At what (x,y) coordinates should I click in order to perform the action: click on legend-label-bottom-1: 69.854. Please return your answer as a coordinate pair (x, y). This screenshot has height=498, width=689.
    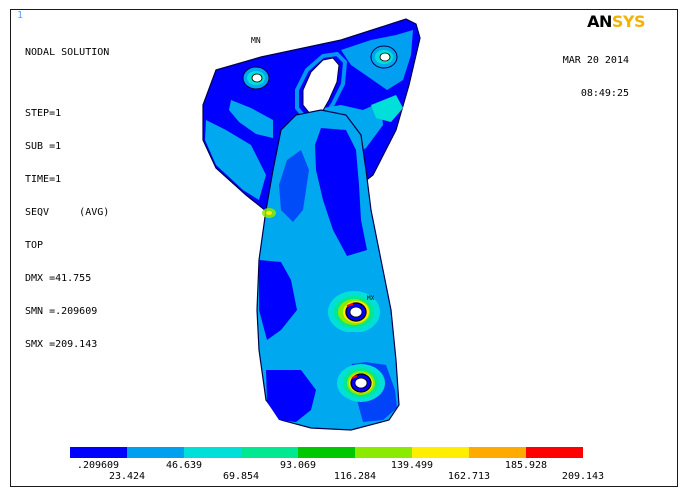
    Looking at the image, I should click on (241, 476).